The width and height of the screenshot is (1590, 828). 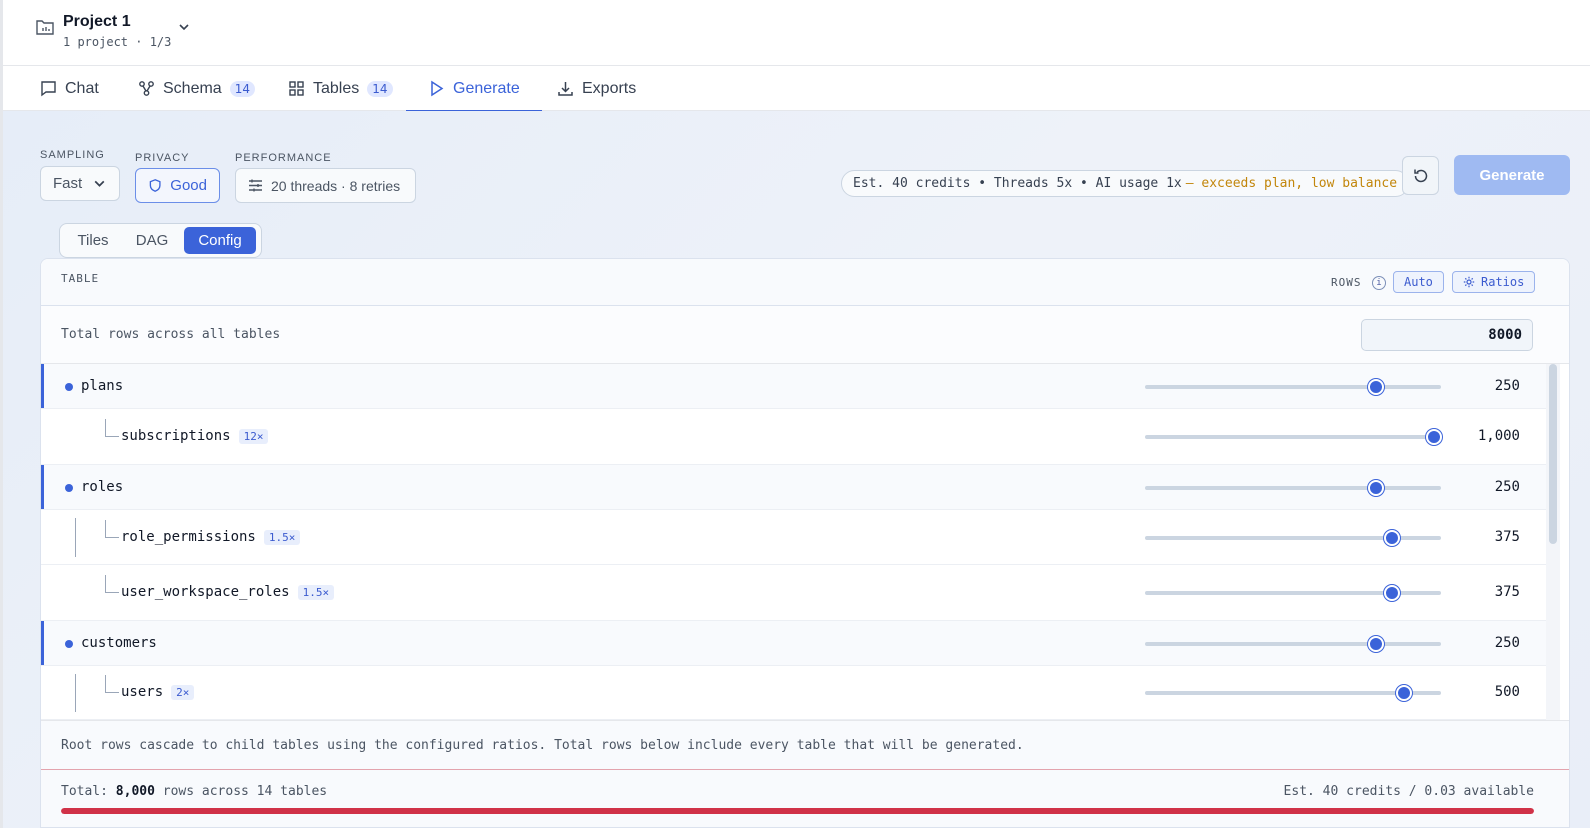 What do you see at coordinates (793, 693) in the screenshot?
I see `table-row: users 2× 500` at bounding box center [793, 693].